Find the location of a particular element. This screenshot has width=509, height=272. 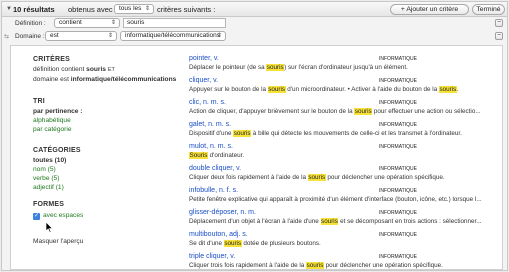

definition-text: Se dit d'une is located at coordinates (206, 243).